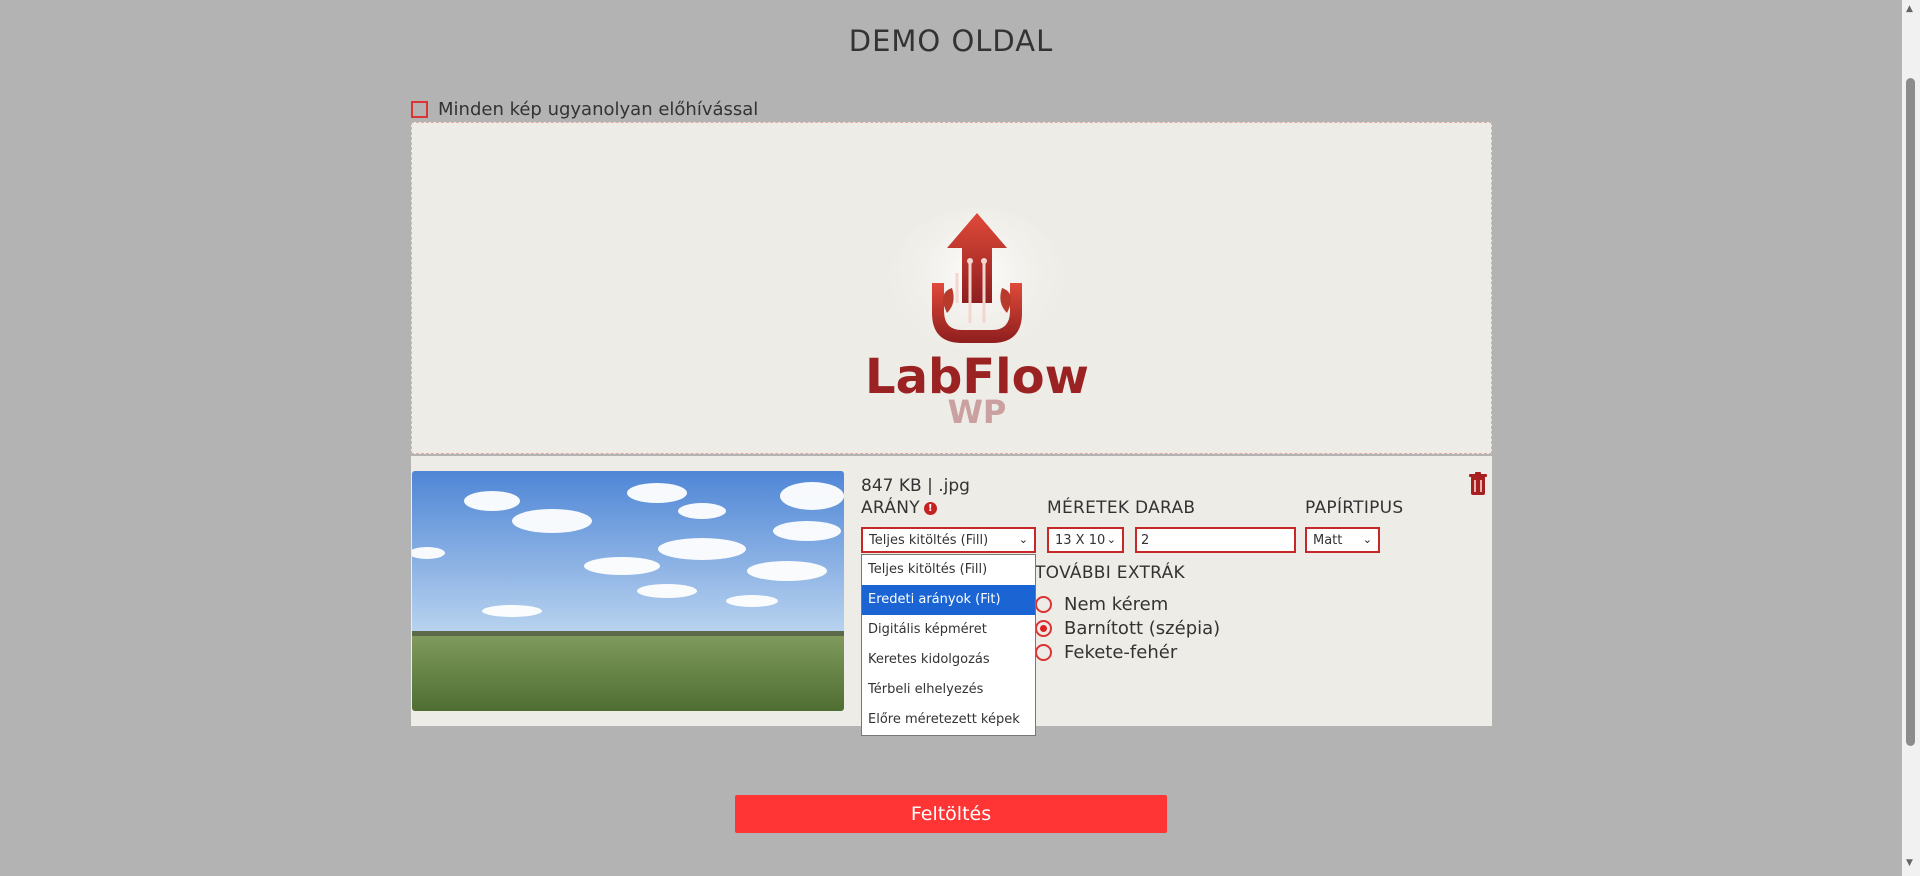 The image size is (1920, 876). I want to click on extra-option-none: Nem kérem, so click(1101, 604).